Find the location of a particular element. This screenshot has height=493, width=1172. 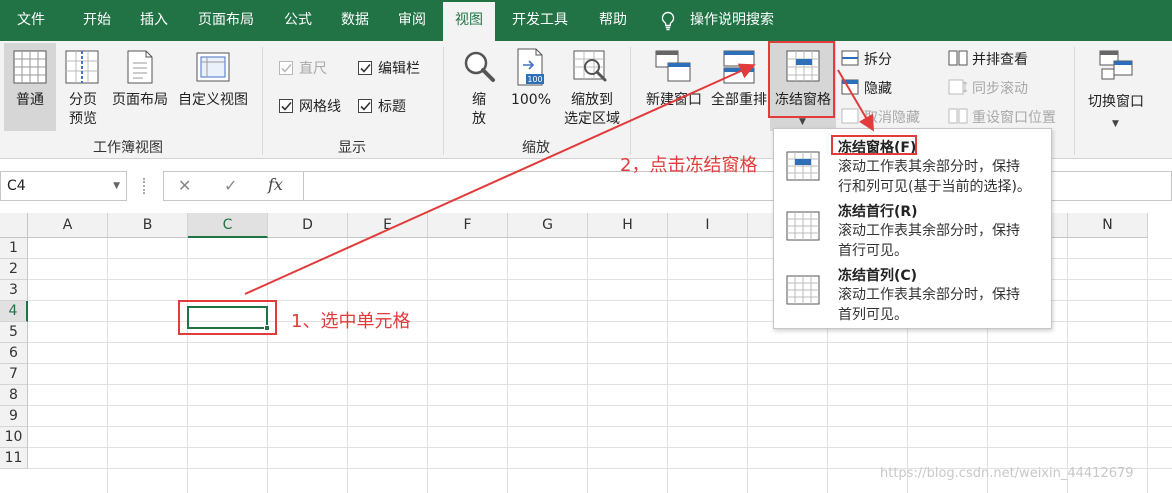

annotation-step-2: 2，点击冻结窗格 is located at coordinates (689, 165).